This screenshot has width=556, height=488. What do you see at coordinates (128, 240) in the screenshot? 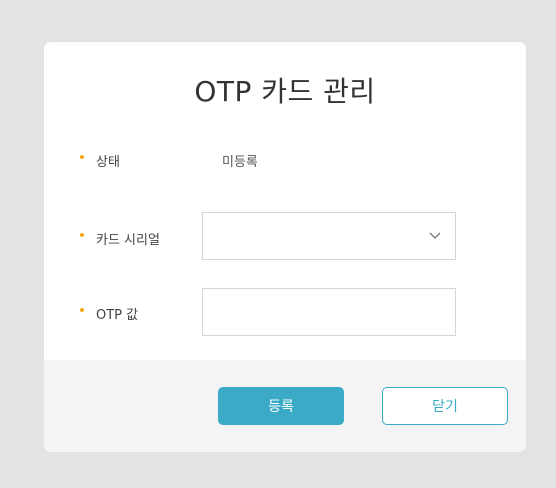
I see `card-serial-label: 카드 시리얼` at bounding box center [128, 240].